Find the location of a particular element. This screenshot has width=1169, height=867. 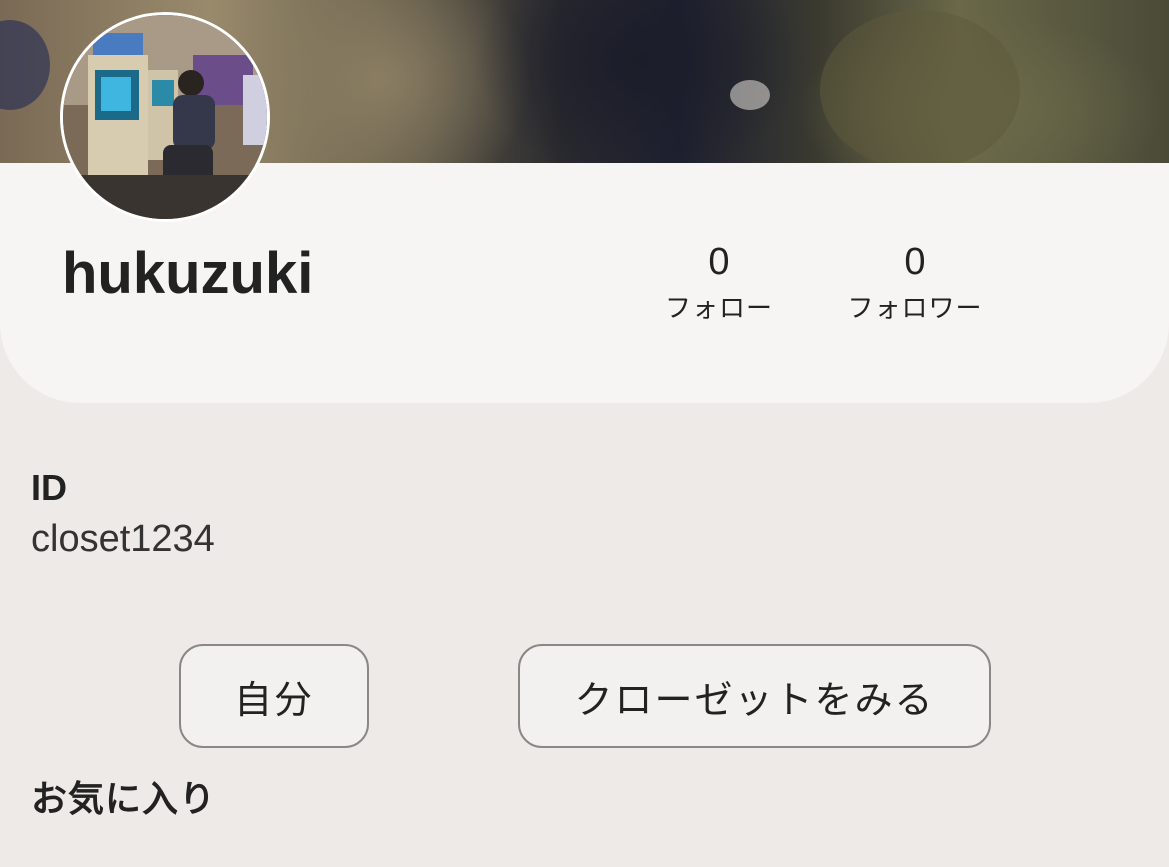

follower-count: 0 is located at coordinates (915, 262).